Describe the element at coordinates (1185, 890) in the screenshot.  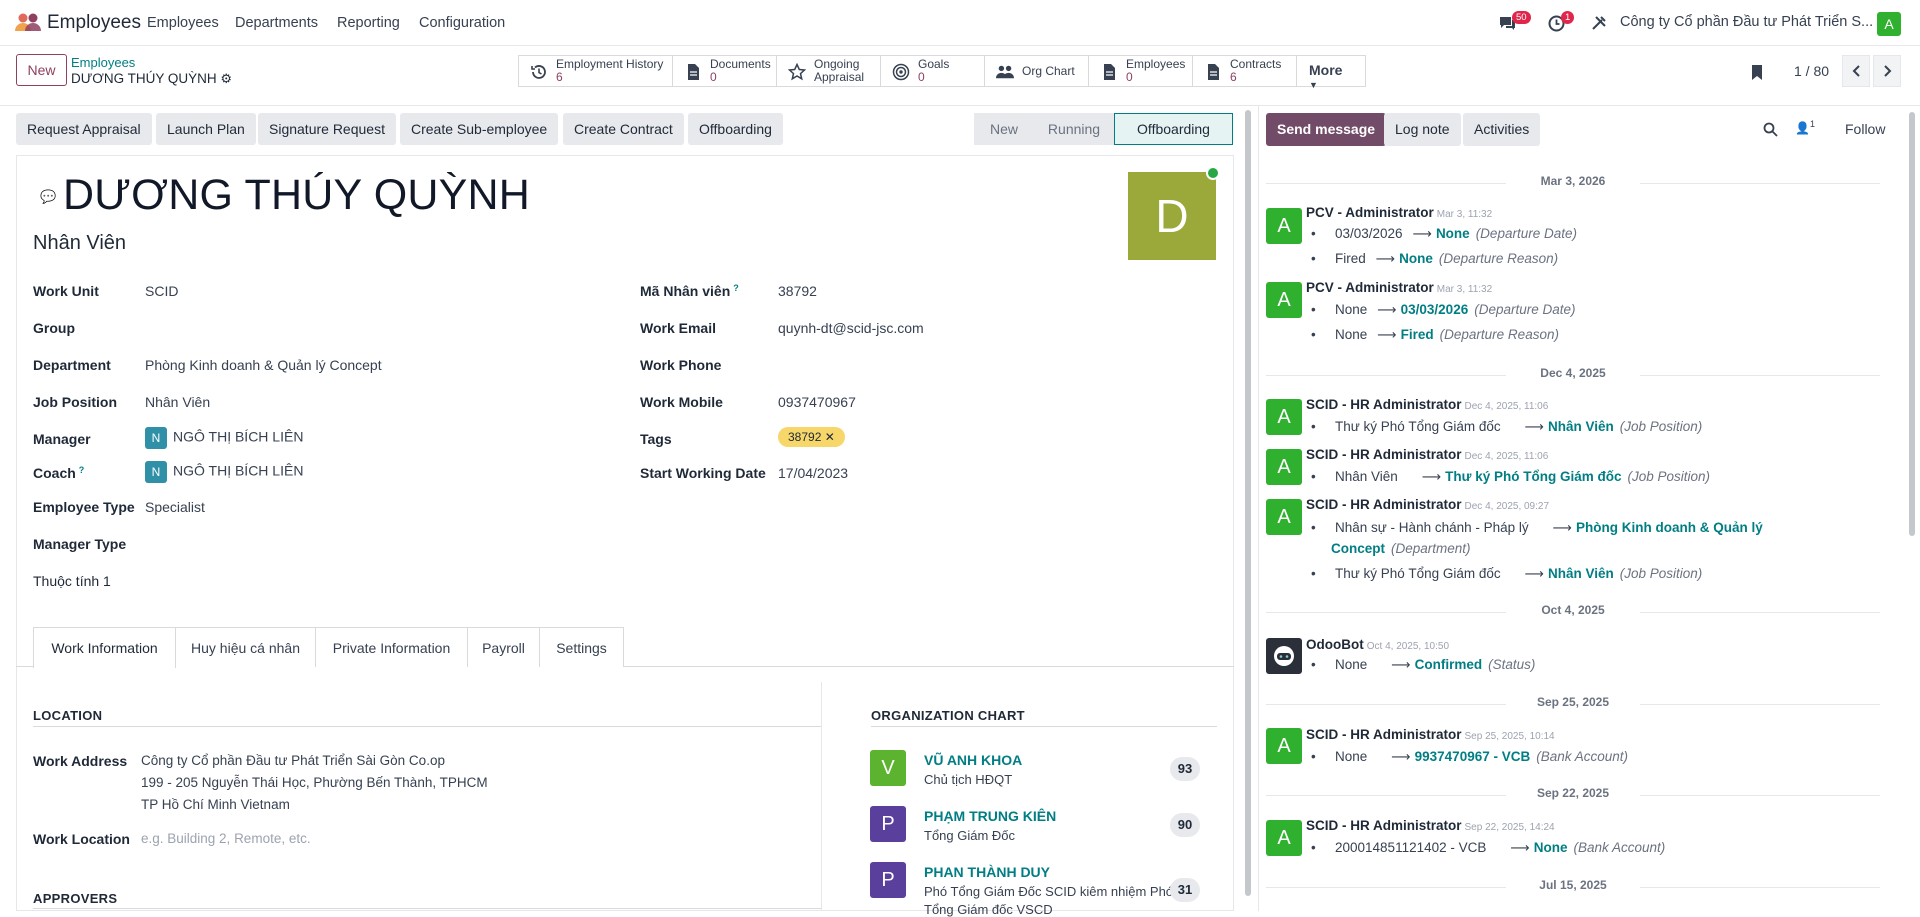
I see `org-subordinates-count: 31` at that location.